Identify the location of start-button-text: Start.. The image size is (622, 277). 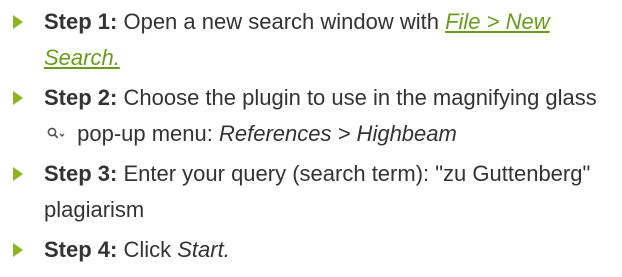
(203, 249).